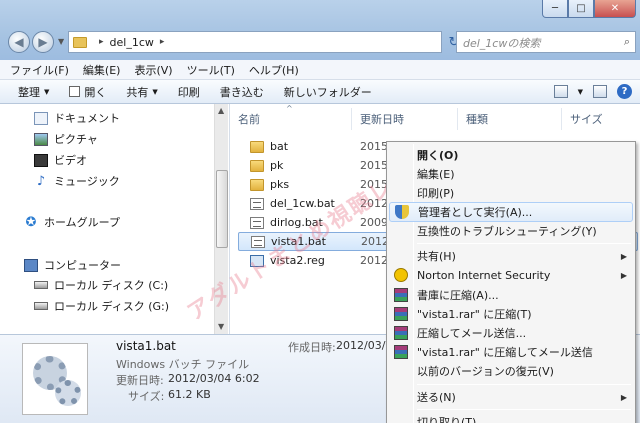 This screenshot has width=640, height=423. Describe the element at coordinates (60, 160) in the screenshot. I see `nav-item-videos: ビデオ` at that location.